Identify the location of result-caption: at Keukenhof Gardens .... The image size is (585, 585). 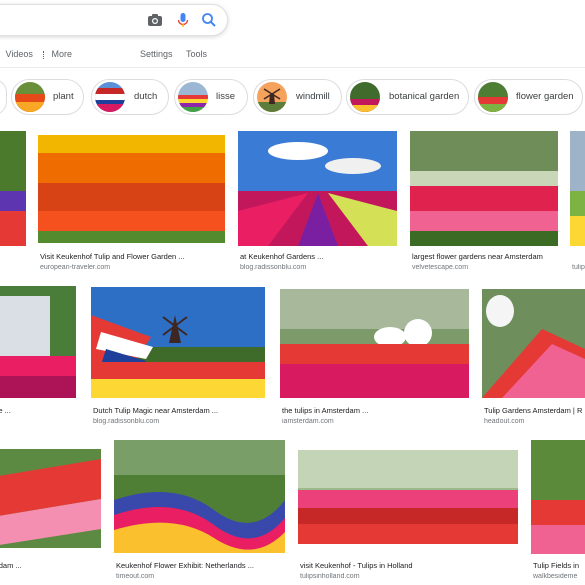
(318, 256).